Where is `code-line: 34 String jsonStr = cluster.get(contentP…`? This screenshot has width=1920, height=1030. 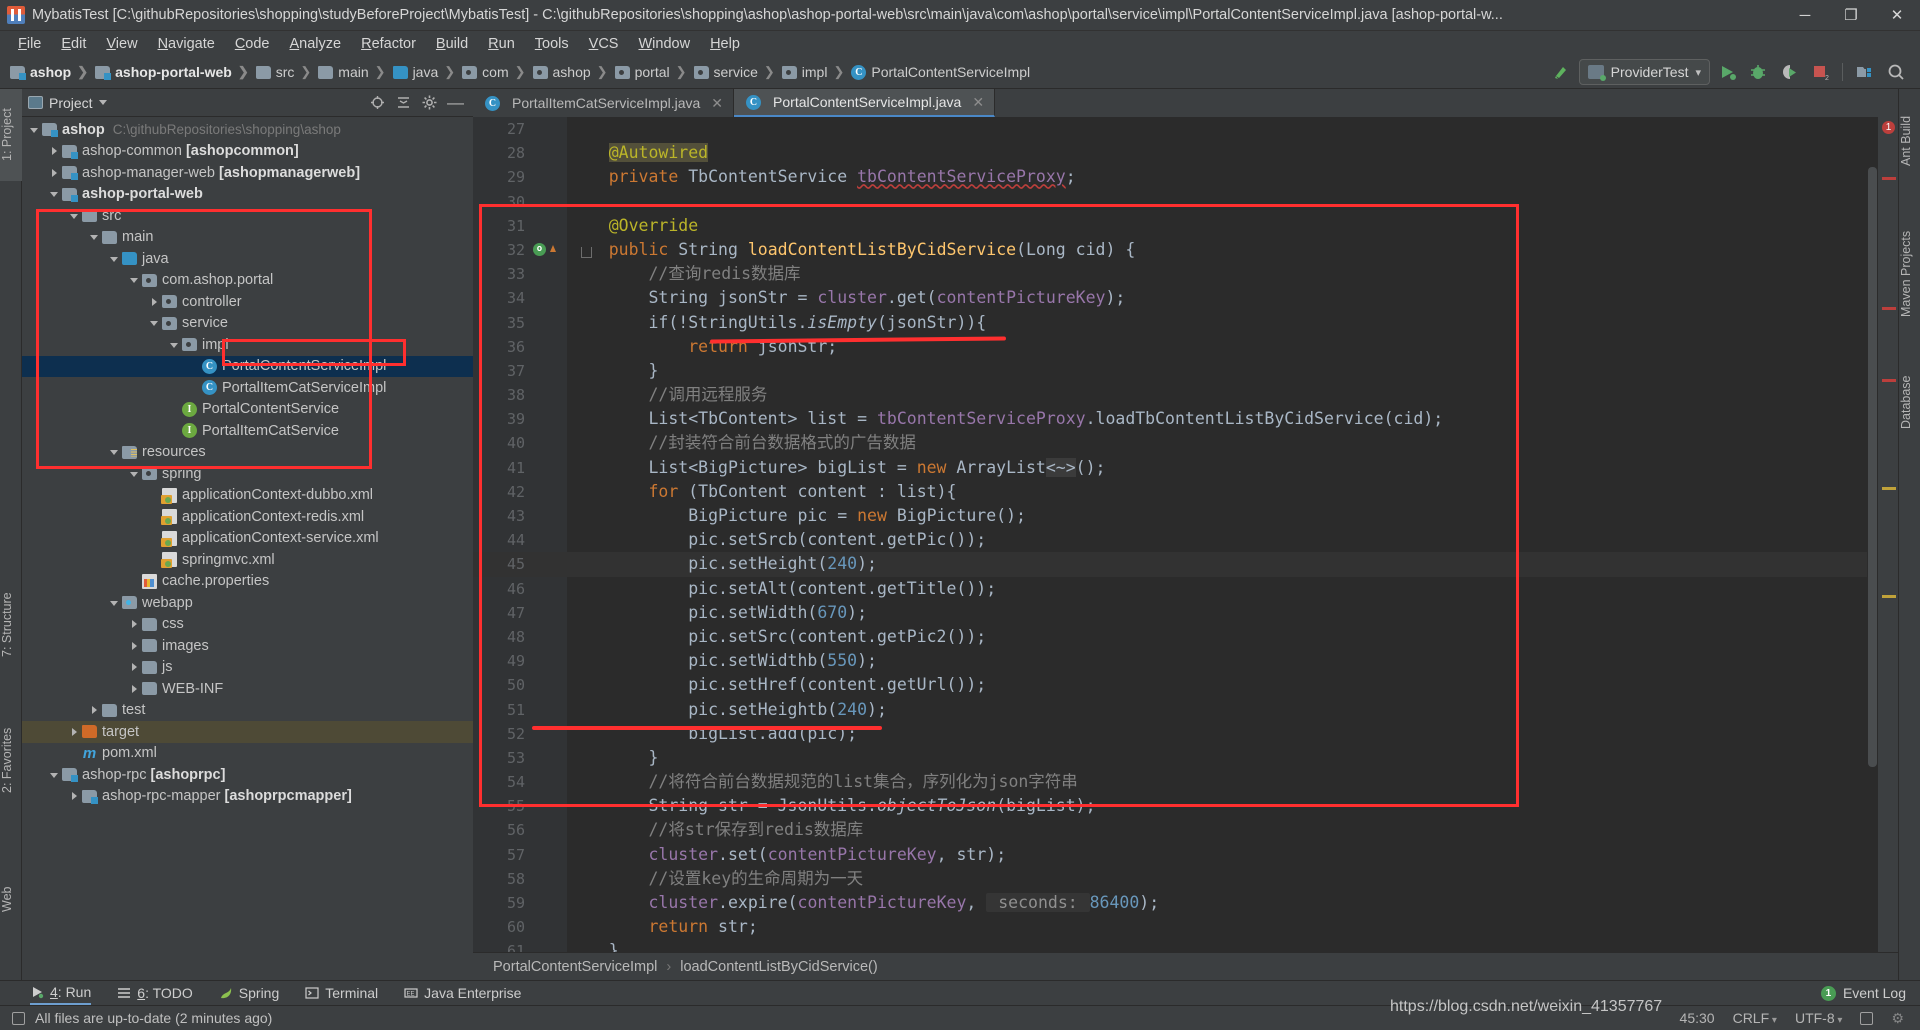
code-line: 34 String jsonStr = cluster.get(contentP… is located at coordinates (1185, 298).